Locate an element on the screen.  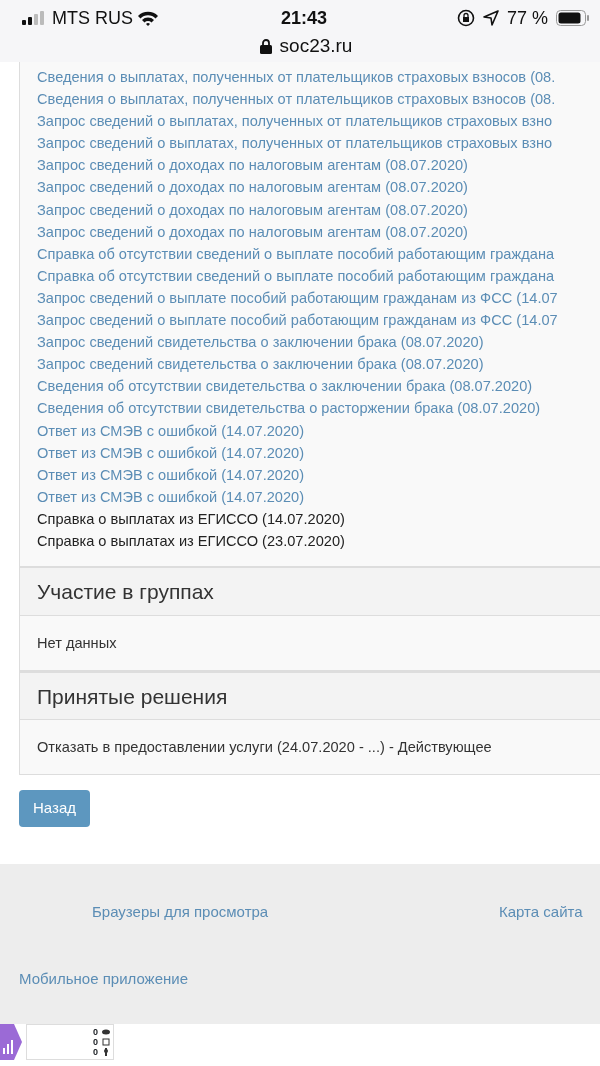
address-url: soc23.ru is located at coordinates (316, 46).